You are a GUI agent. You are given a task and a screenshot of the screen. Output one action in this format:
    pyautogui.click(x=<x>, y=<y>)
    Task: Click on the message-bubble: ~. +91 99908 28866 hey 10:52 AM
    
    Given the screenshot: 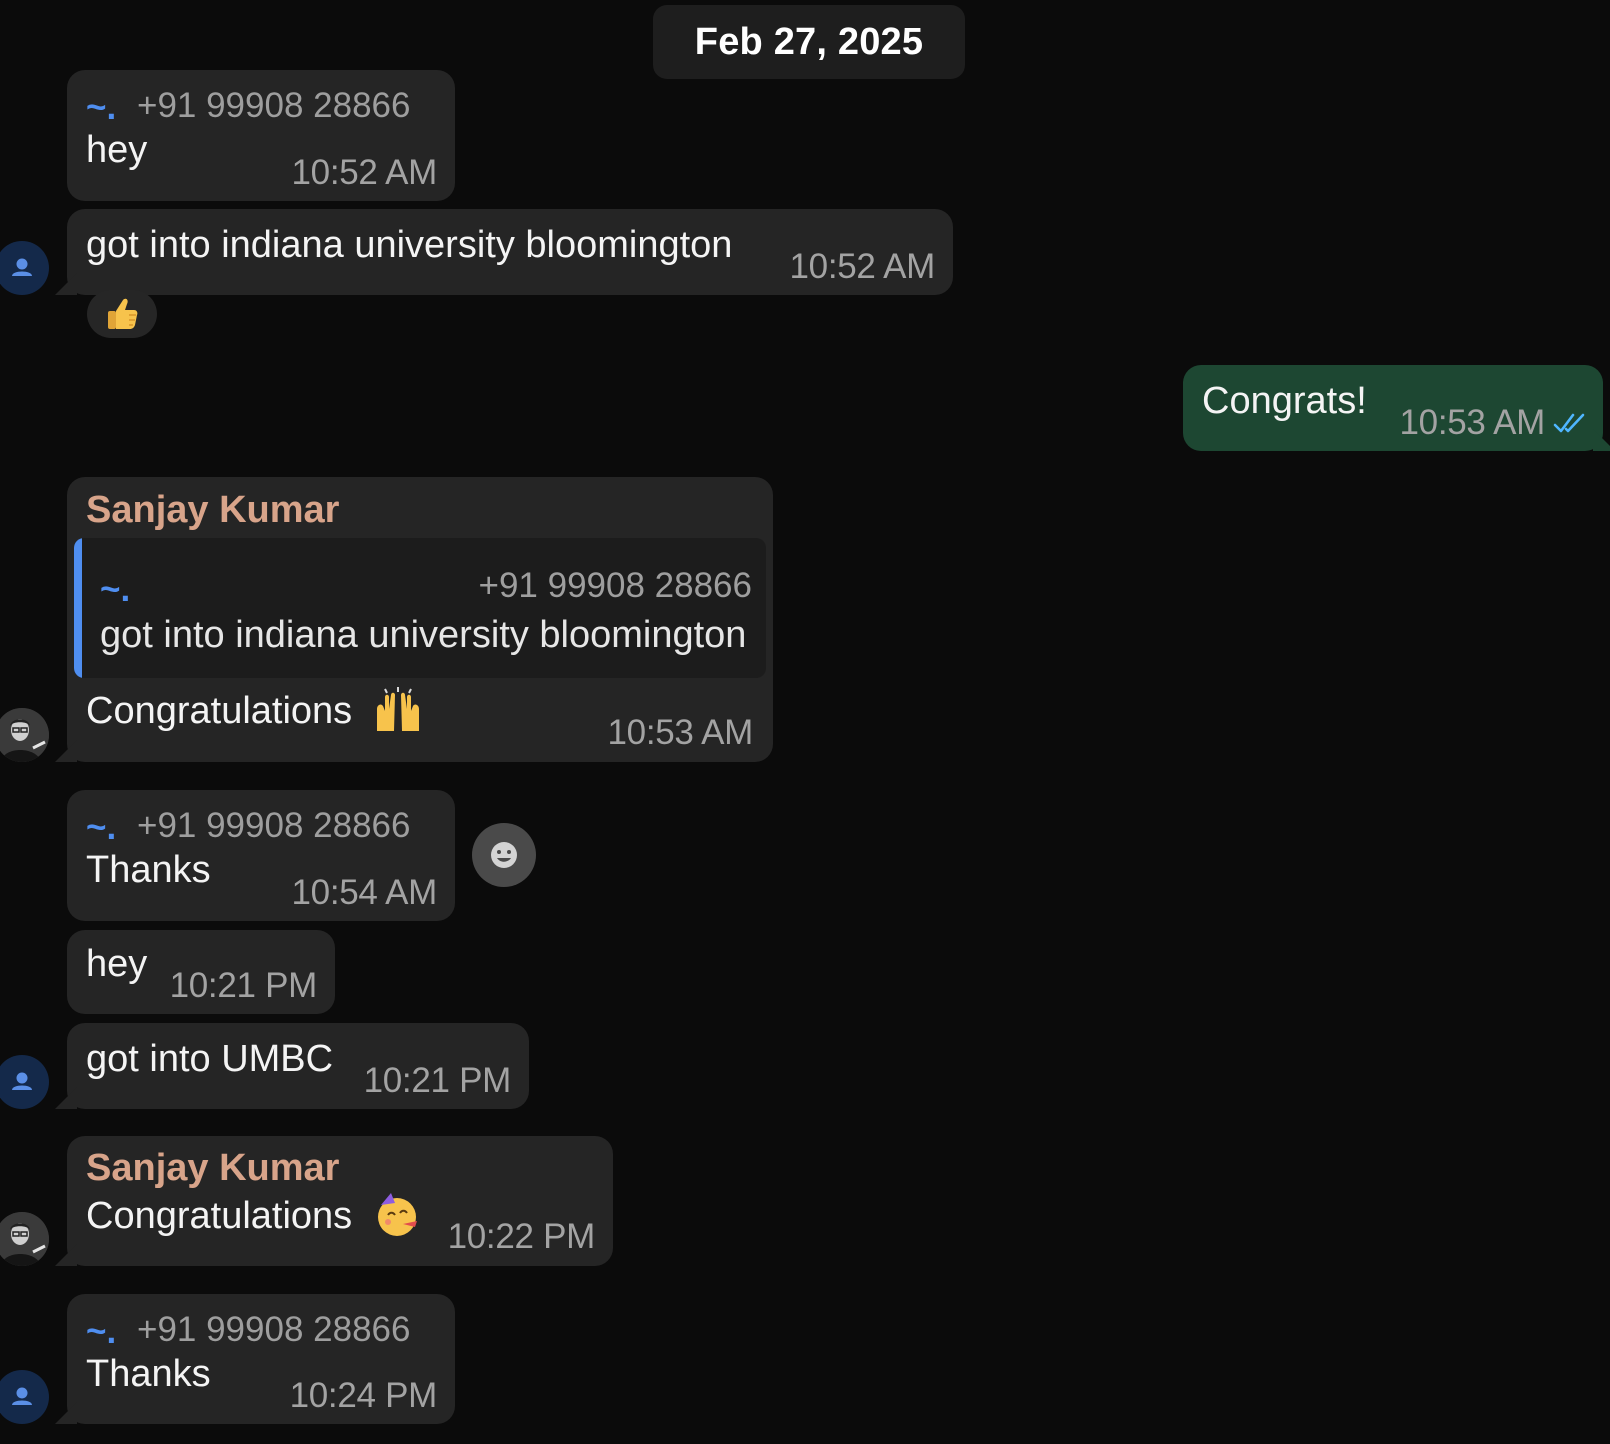 What is the action you would take?
    pyautogui.click(x=261, y=135)
    